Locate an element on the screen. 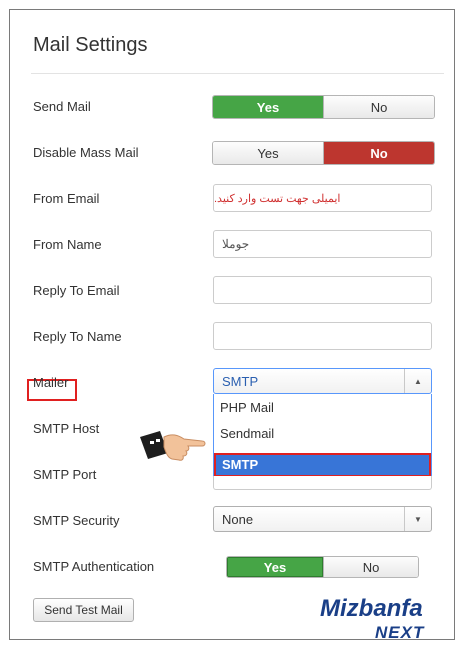 This screenshot has height=650, width=464. smtp-security-value: None is located at coordinates (238, 519).